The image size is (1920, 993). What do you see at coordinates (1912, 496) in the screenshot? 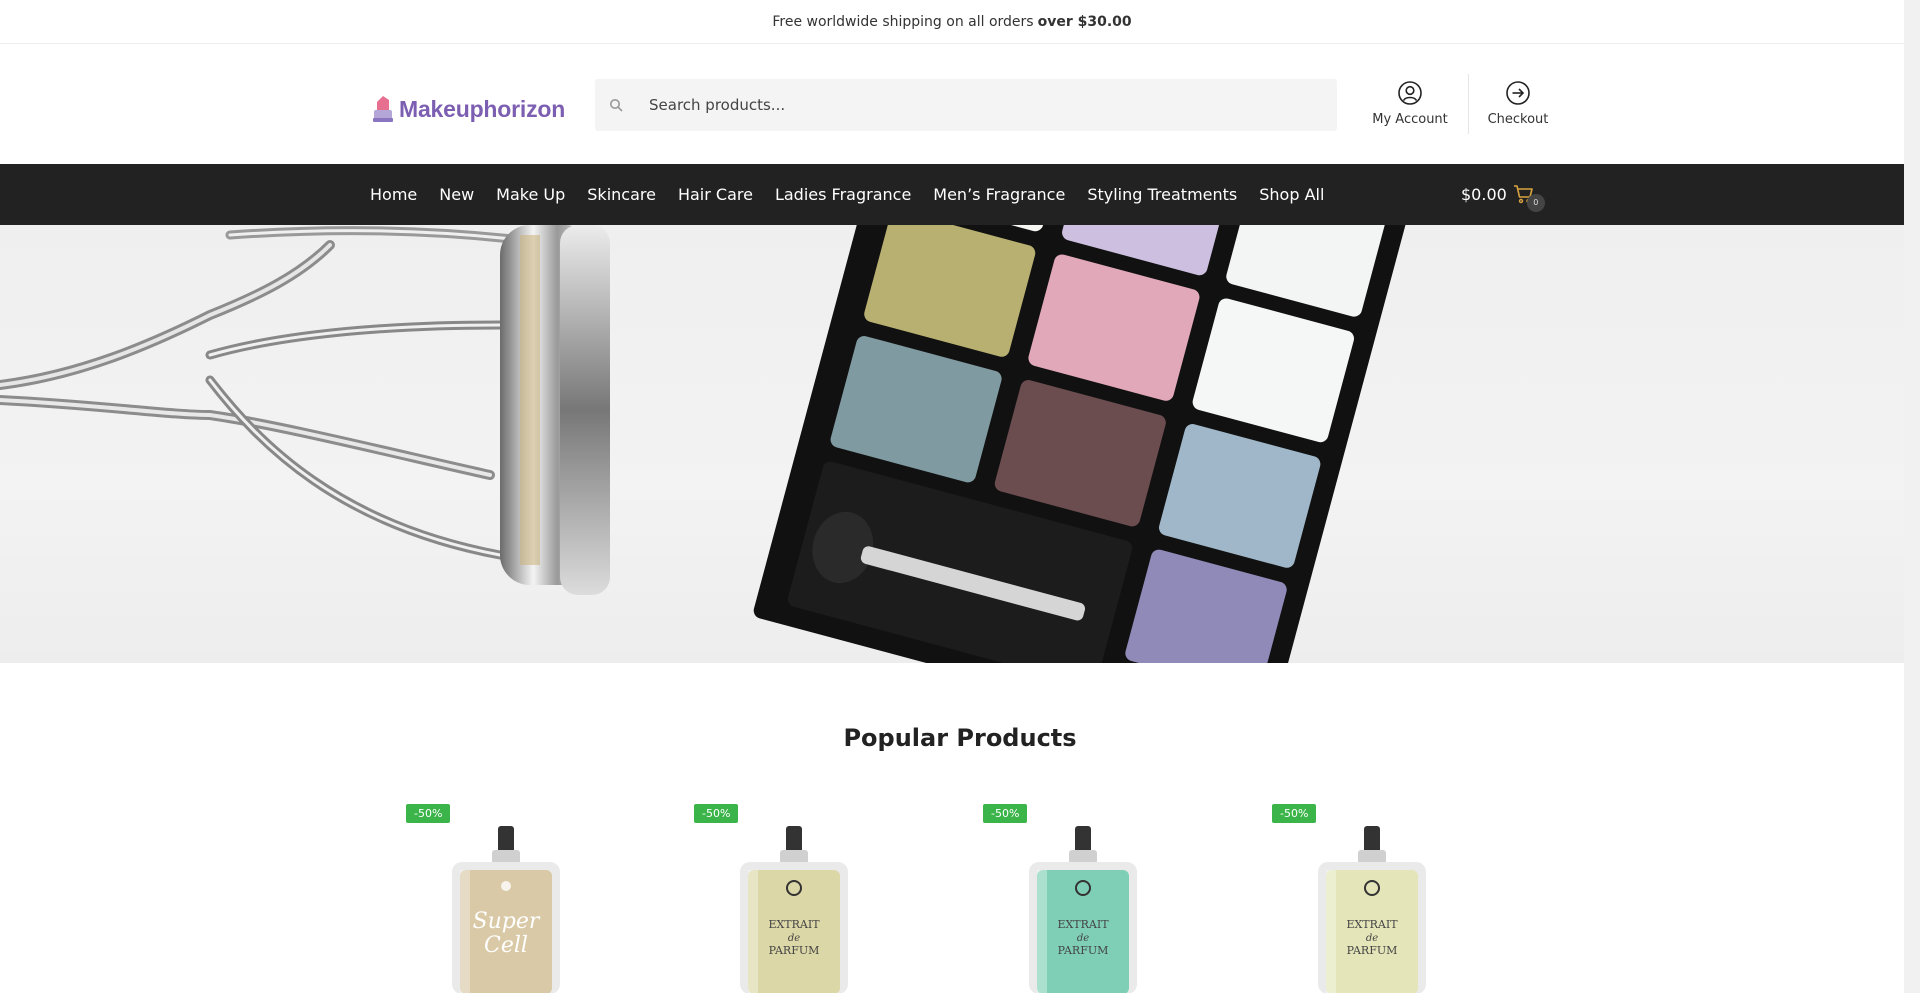
I see `page-scrollbar` at bounding box center [1912, 496].